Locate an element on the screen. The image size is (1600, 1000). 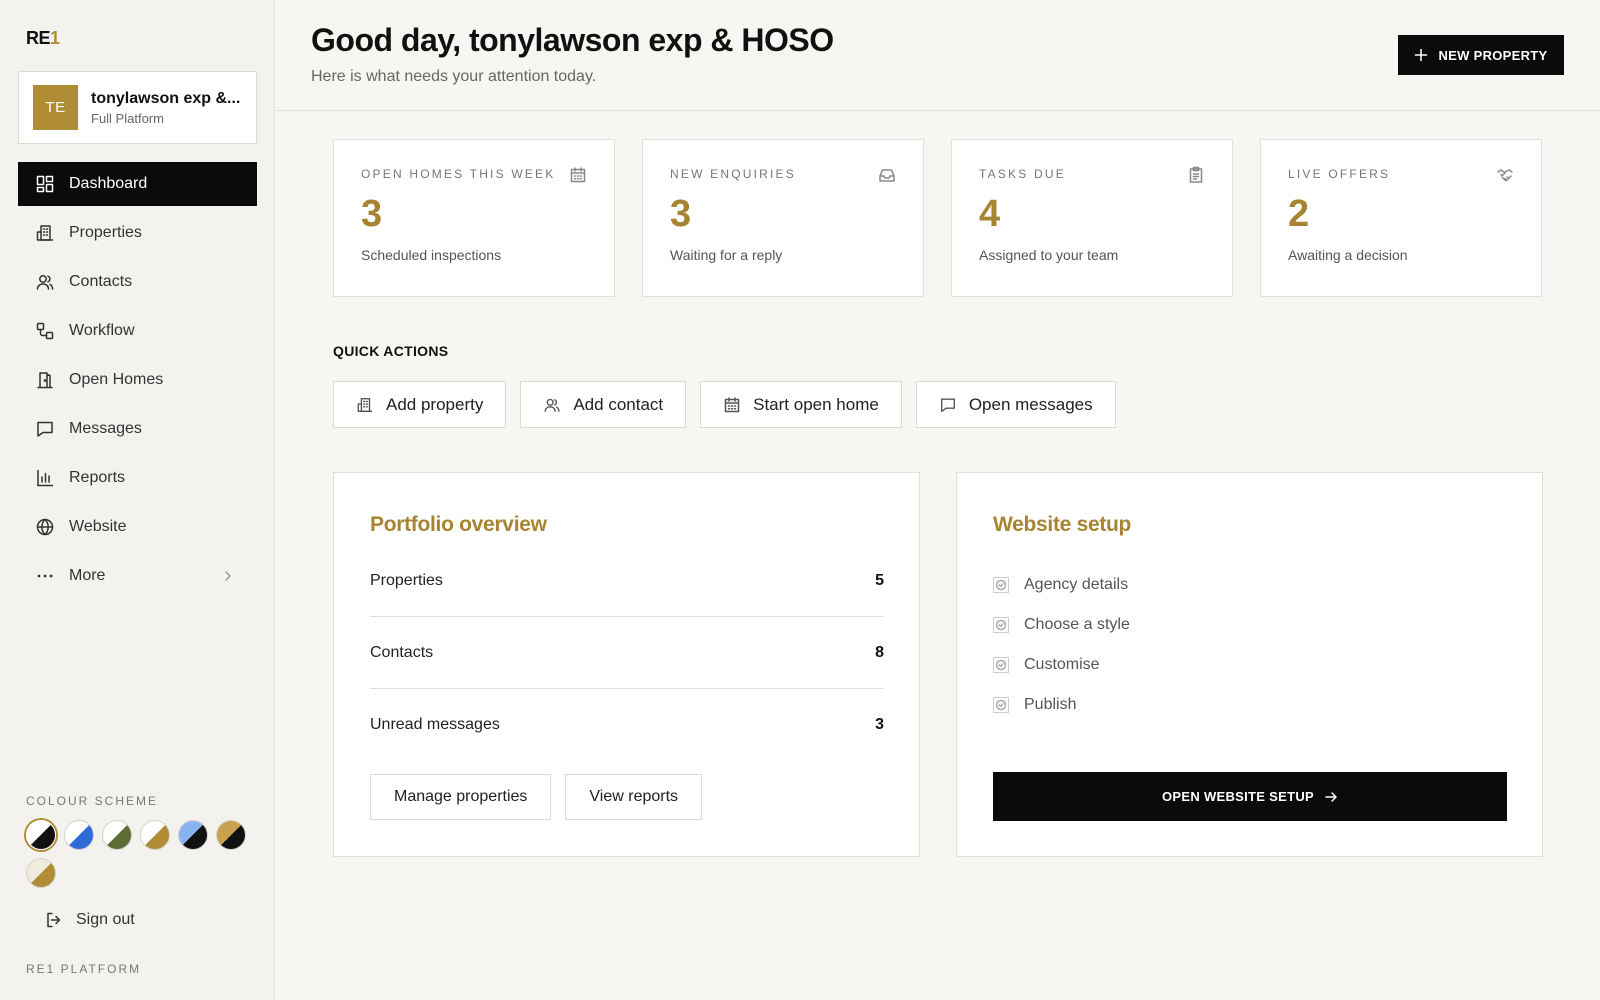
dashboard-icon is located at coordinates (45, 184).